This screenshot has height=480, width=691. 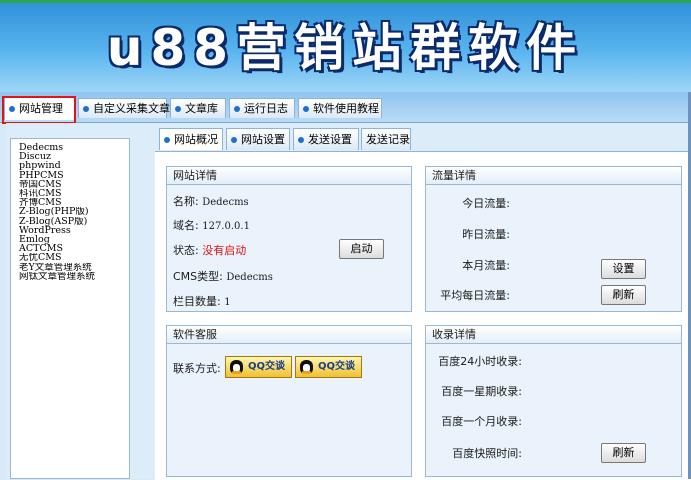 I want to click on list-item: PHPCMS, so click(x=70, y=175).